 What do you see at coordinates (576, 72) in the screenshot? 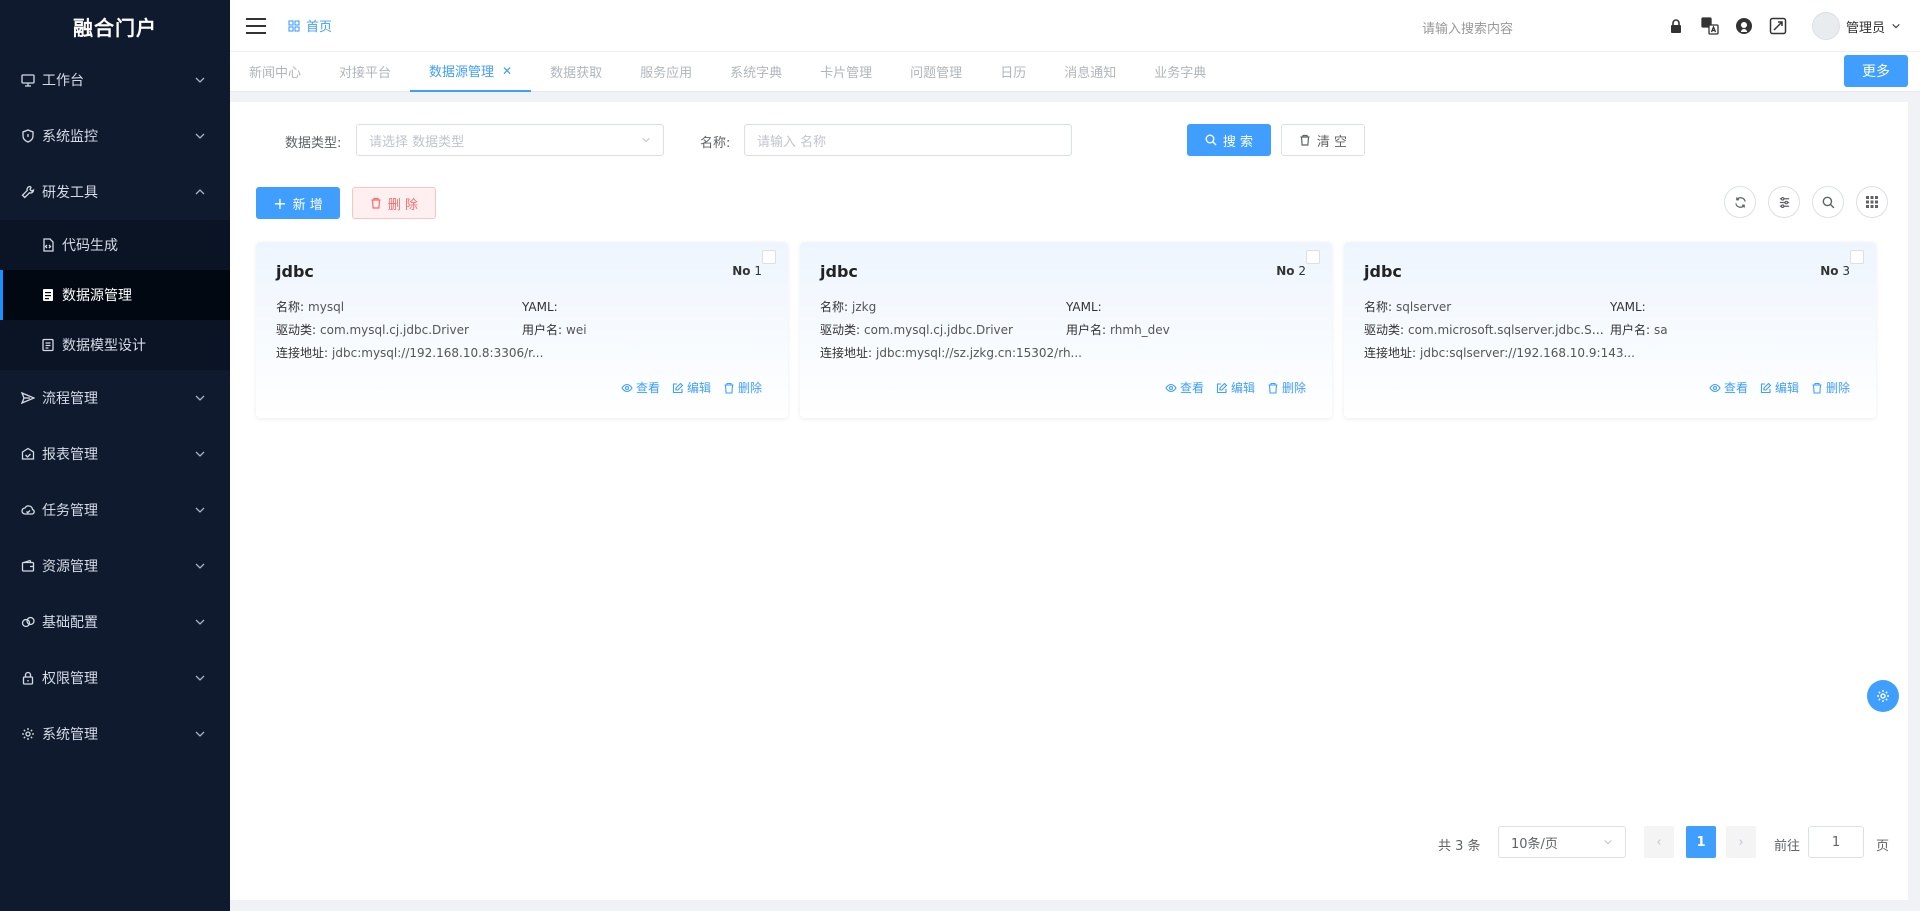
I see `tab-data-fetch: 数据获取` at bounding box center [576, 72].